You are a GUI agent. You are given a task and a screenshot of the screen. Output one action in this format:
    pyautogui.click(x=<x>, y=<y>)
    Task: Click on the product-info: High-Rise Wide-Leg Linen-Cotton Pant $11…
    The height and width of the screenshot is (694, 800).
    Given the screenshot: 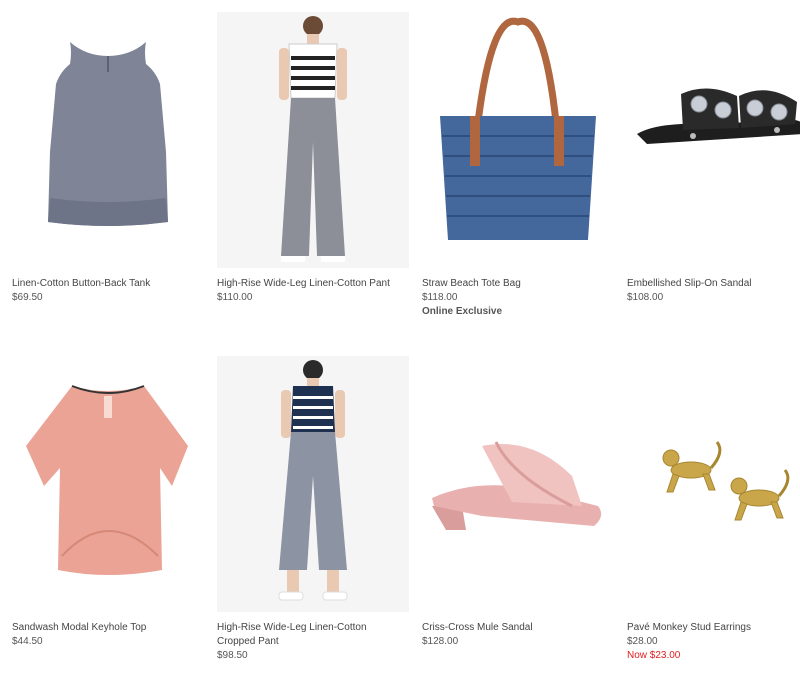 What is the action you would take?
    pyautogui.click(x=312, y=291)
    